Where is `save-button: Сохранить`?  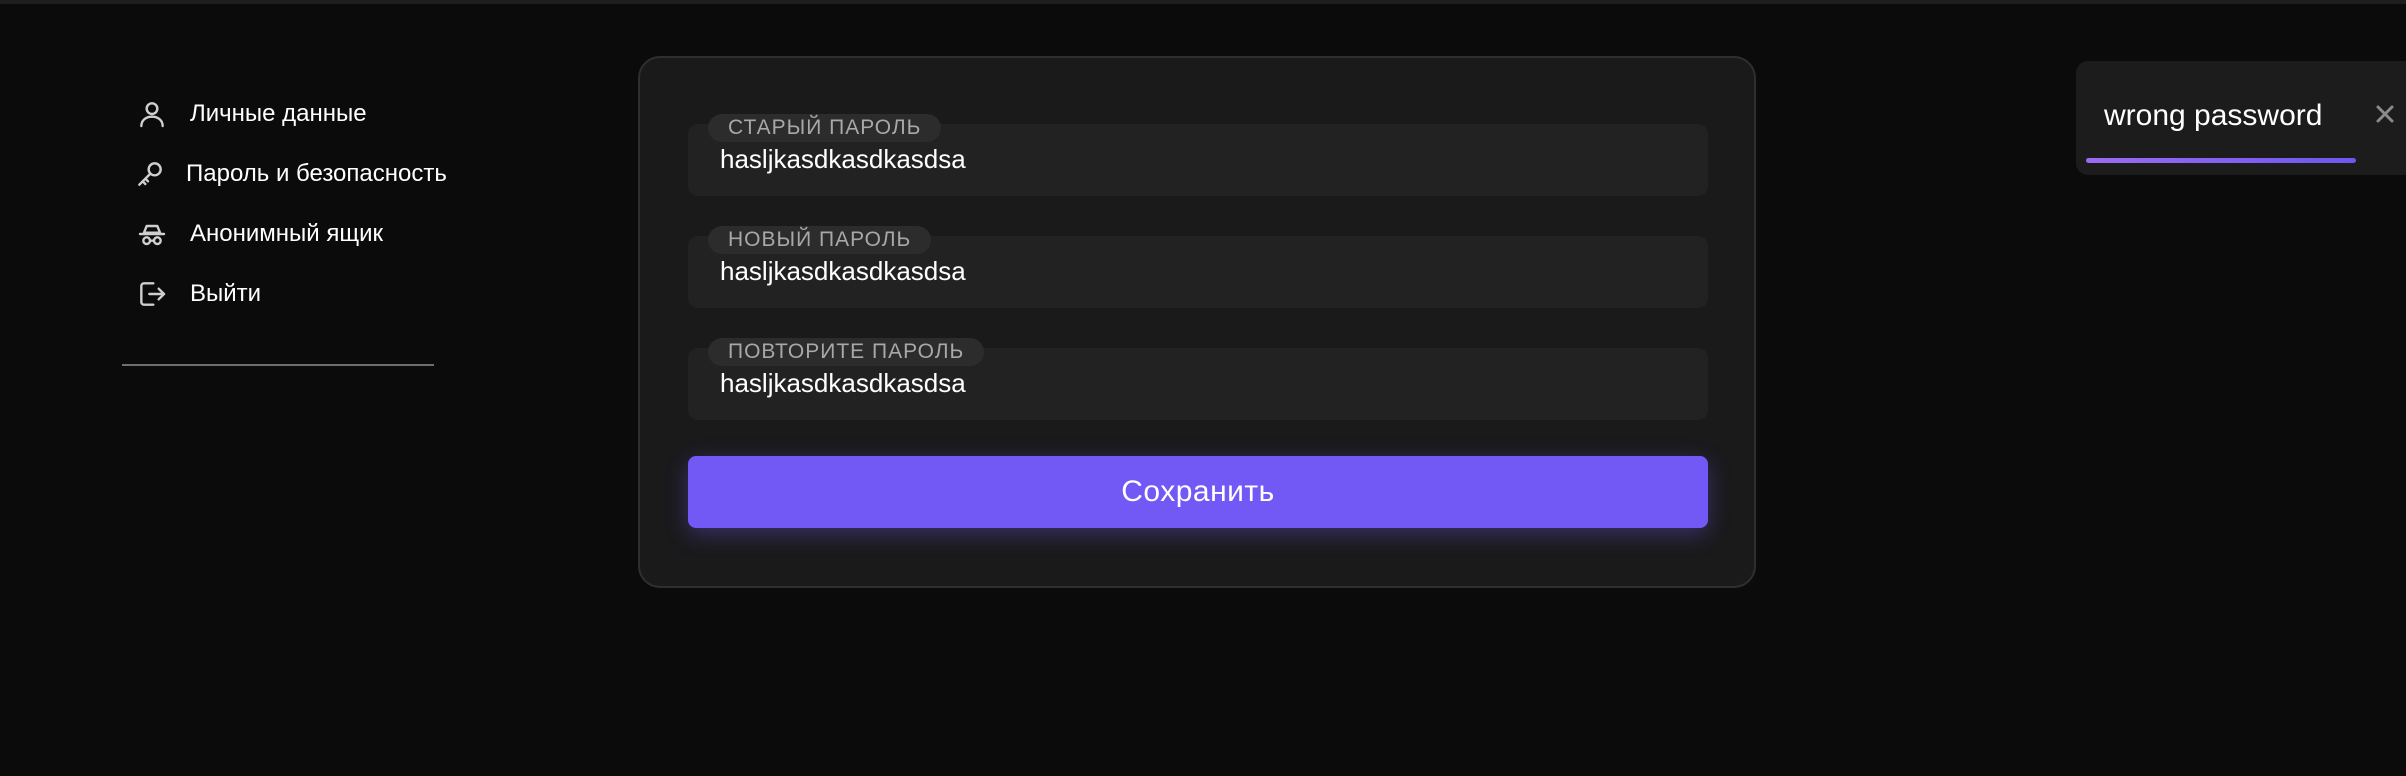
save-button: Сохранить is located at coordinates (1198, 492).